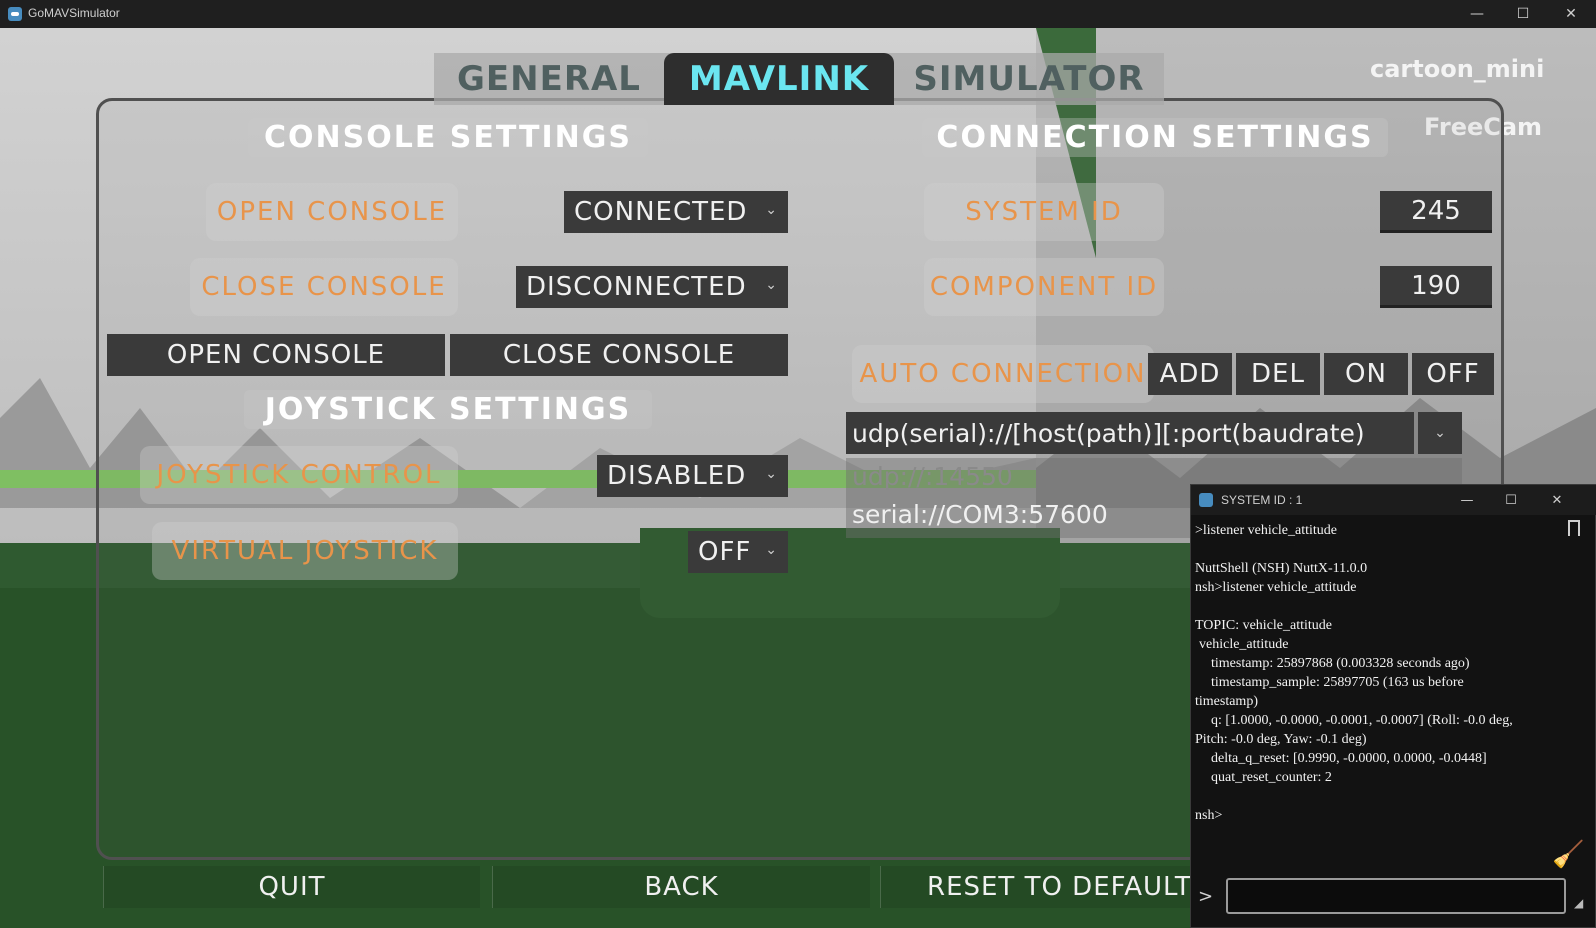 This screenshot has width=1596, height=928. I want to click on console-line: nsh>listener vehicle_attitude, so click(1276, 587).